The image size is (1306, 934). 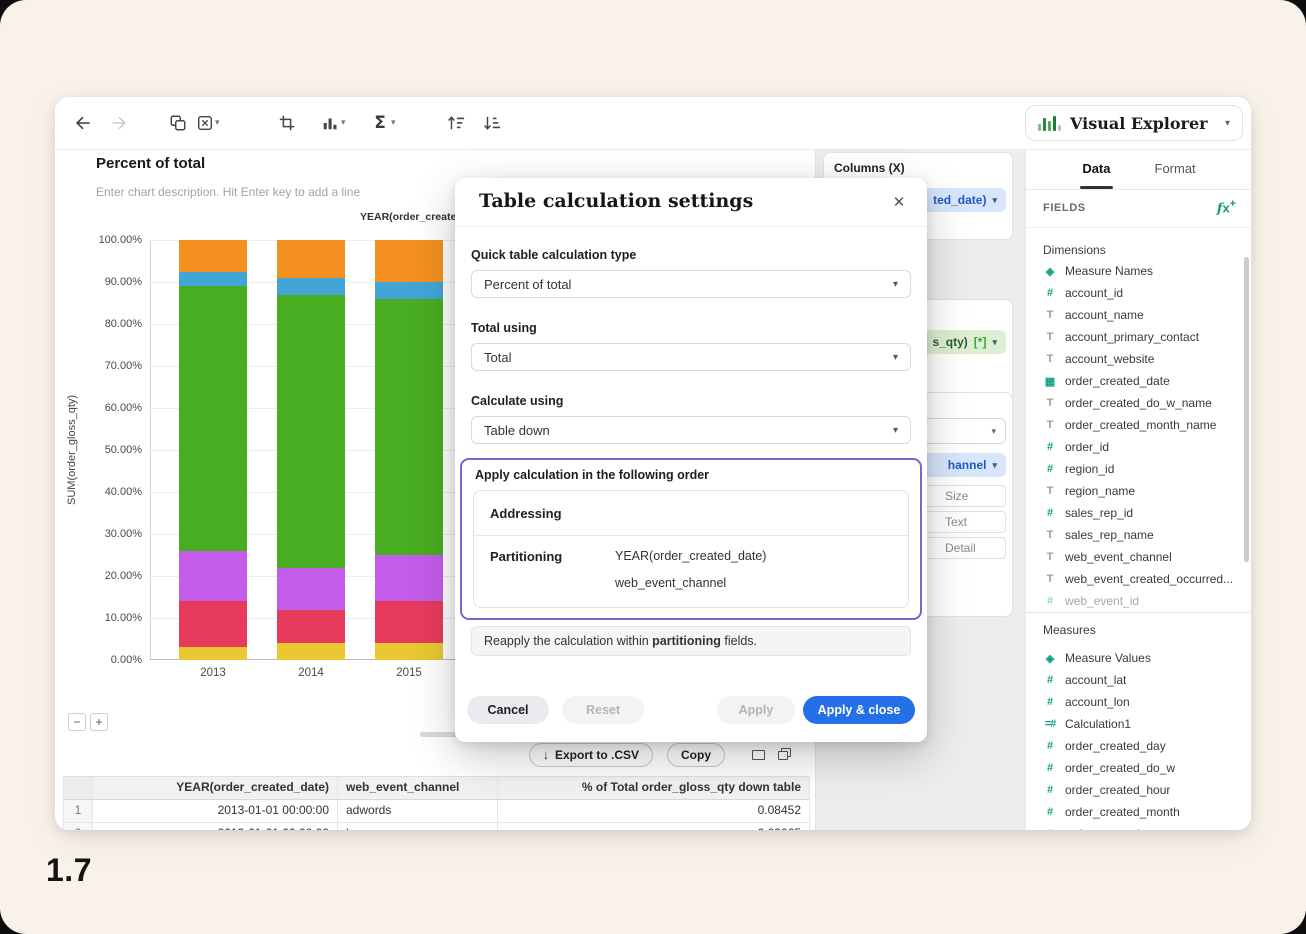 What do you see at coordinates (123, 492) in the screenshot?
I see `y-tick-label: 40.00%` at bounding box center [123, 492].